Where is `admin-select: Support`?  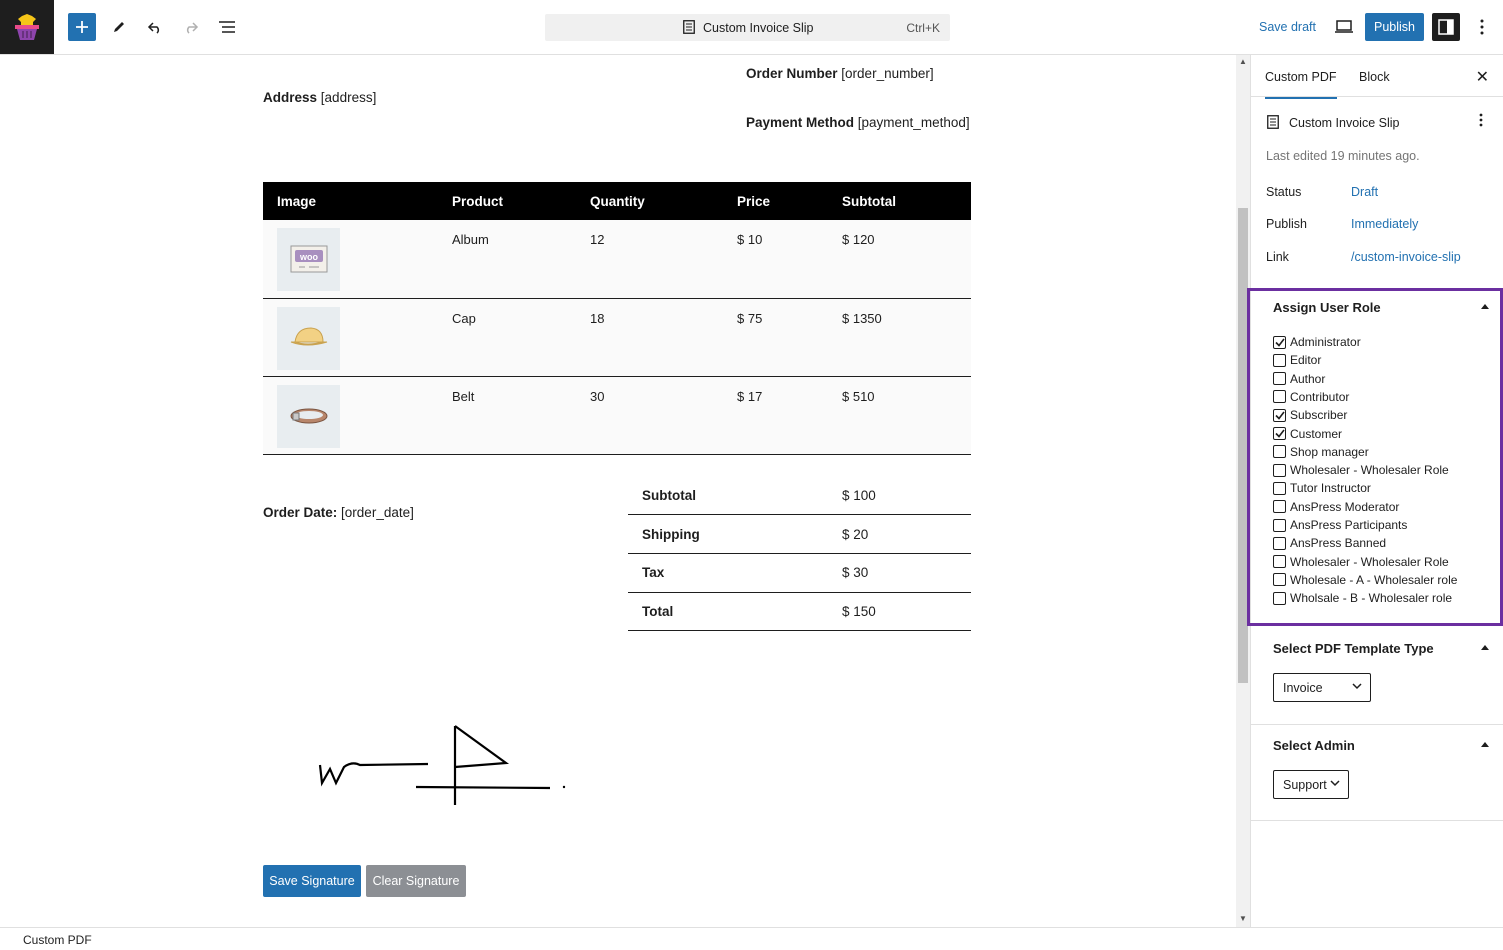
admin-select: Support is located at coordinates (1311, 784).